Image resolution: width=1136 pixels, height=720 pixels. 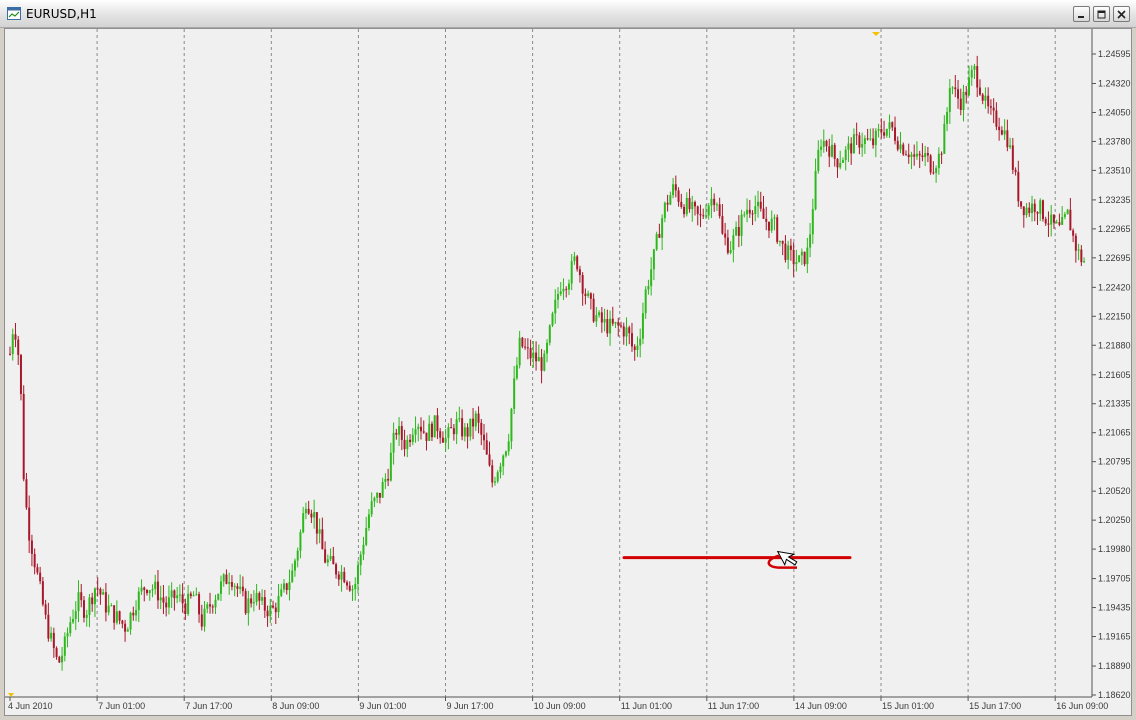 What do you see at coordinates (737, 559) in the screenshot?
I see `drawing-annotation` at bounding box center [737, 559].